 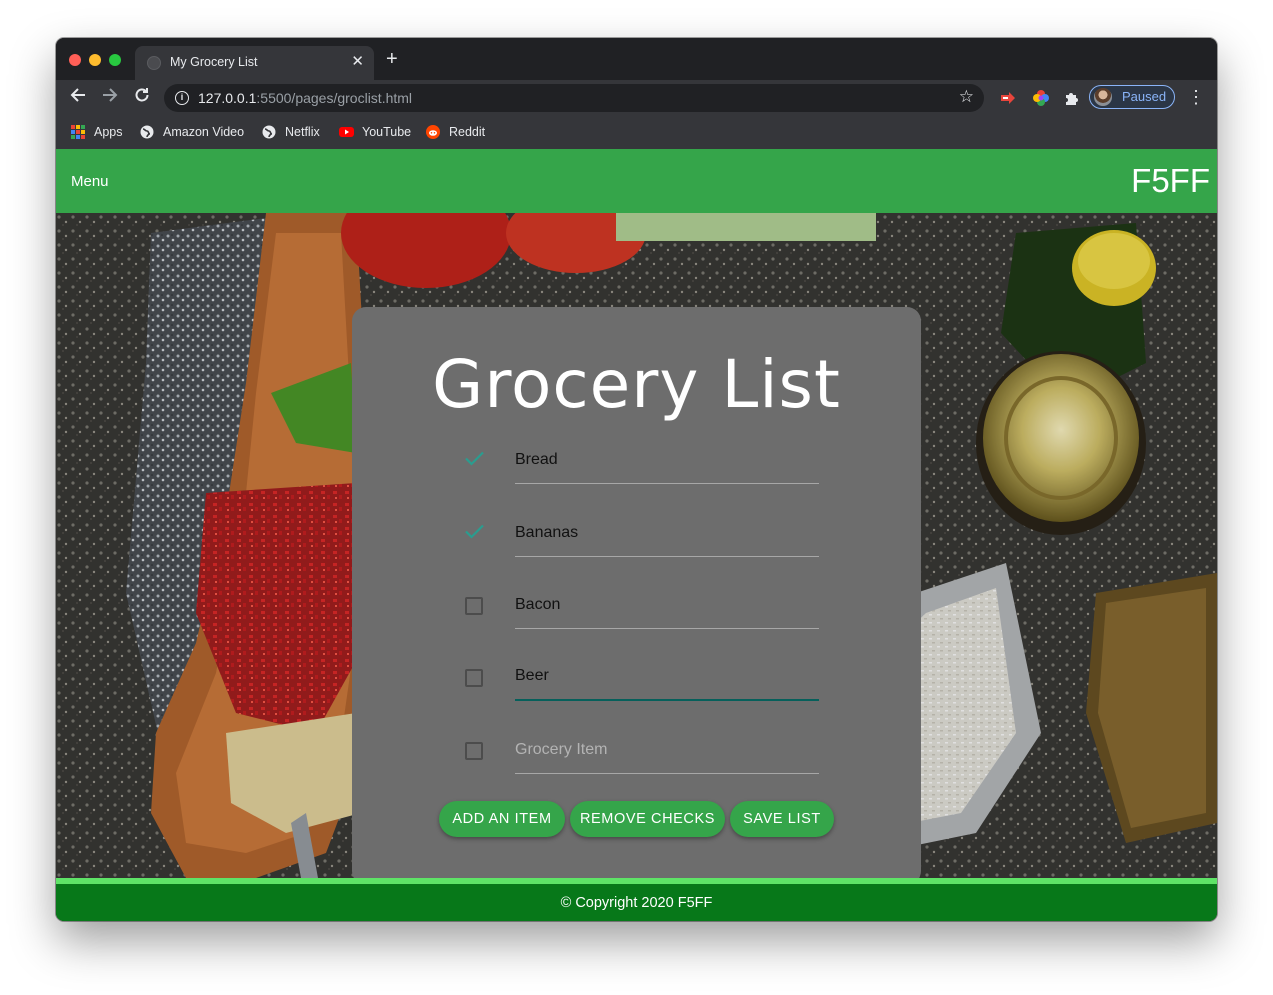 What do you see at coordinates (1103, 97) in the screenshot?
I see `avatar` at bounding box center [1103, 97].